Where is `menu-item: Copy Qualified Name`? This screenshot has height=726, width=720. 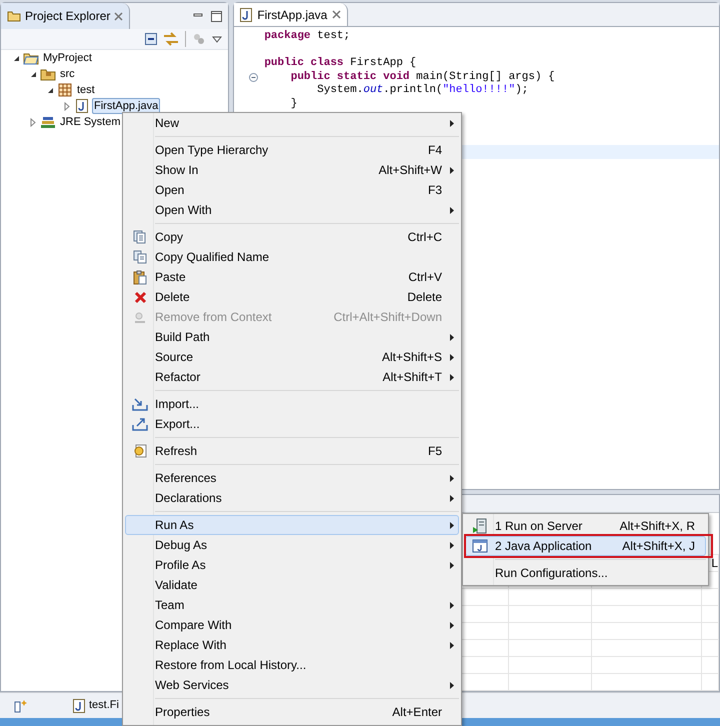
menu-item: Copy Qualified Name is located at coordinates (292, 257).